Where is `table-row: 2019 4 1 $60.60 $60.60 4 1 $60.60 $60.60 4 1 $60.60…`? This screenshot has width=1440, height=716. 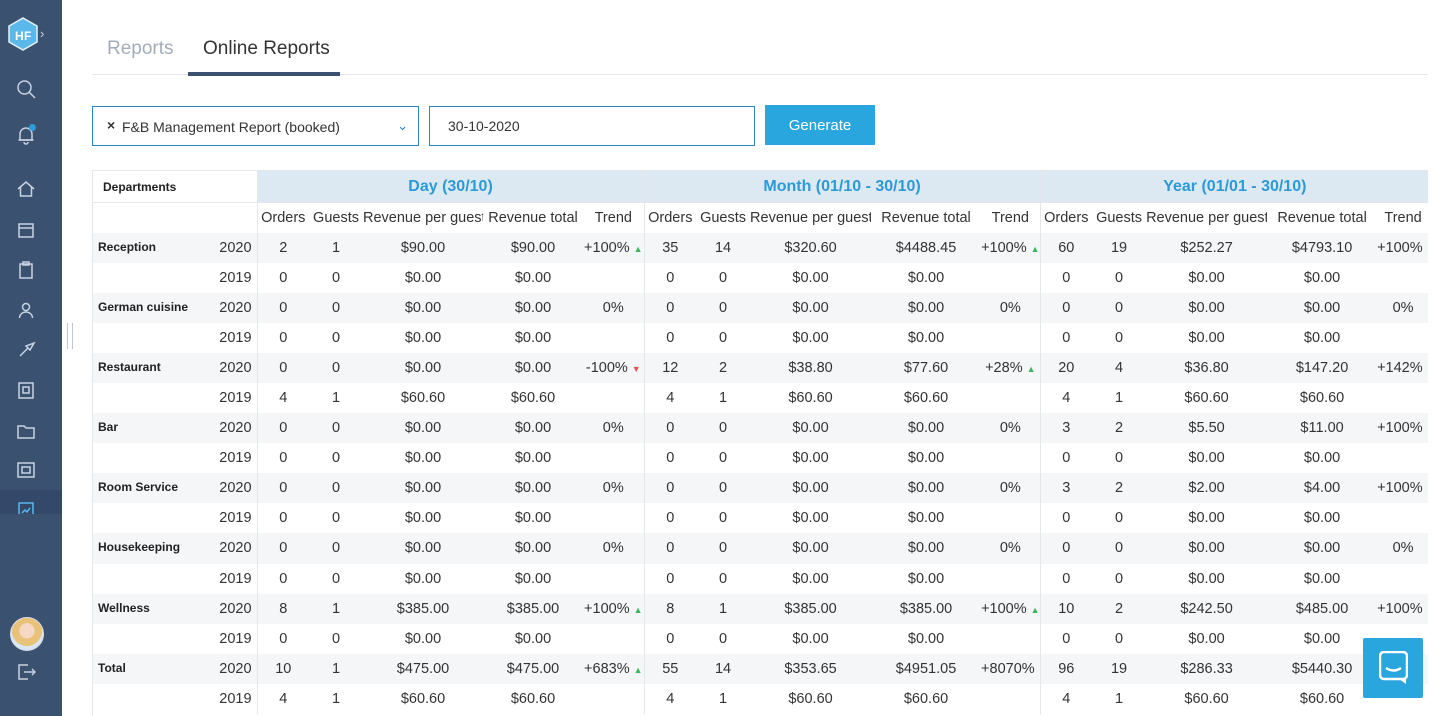
table-row: 2019 4 1 $60.60 $60.60 4 1 $60.60 $60.60 4 1 $60.60… is located at coordinates (760, 398).